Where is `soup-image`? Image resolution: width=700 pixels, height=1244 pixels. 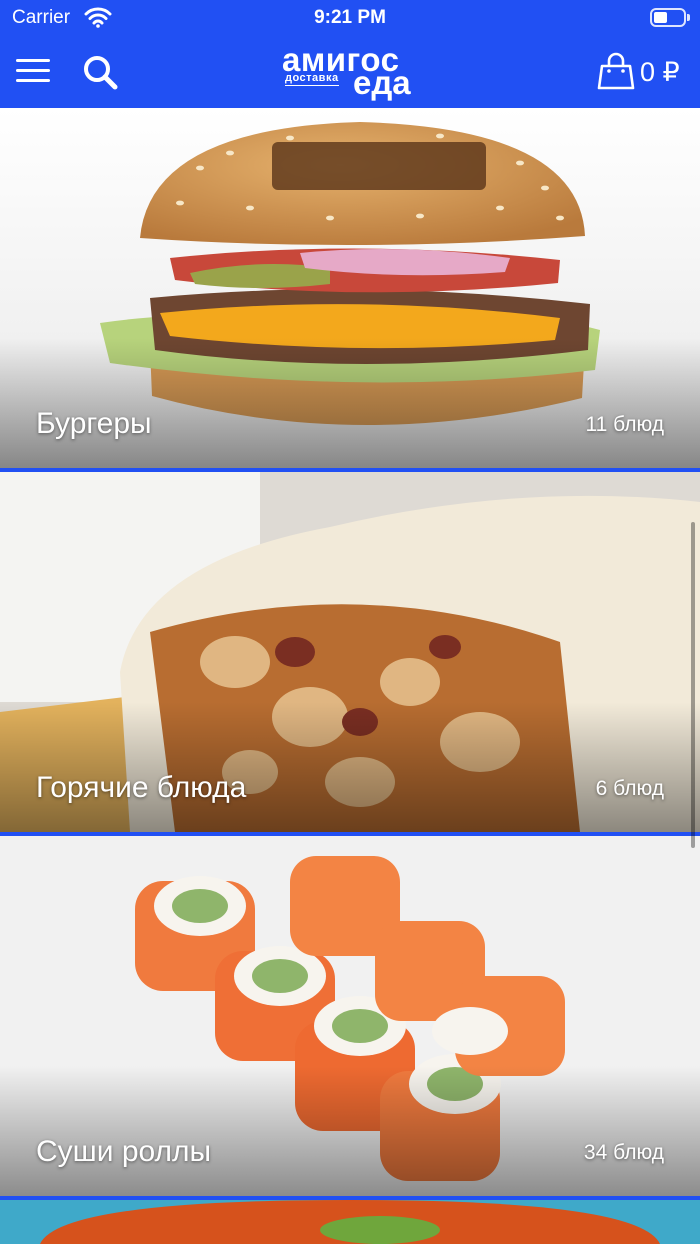 soup-image is located at coordinates (350, 1222).